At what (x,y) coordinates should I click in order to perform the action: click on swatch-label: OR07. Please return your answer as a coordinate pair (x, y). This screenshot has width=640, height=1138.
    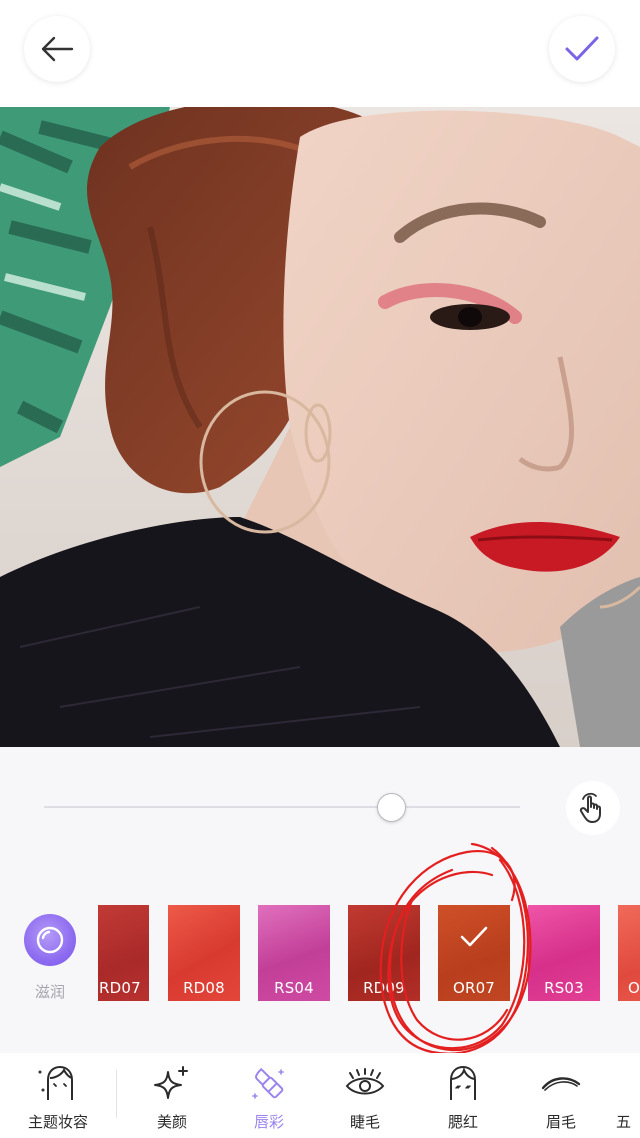
    Looking at the image, I should click on (474, 988).